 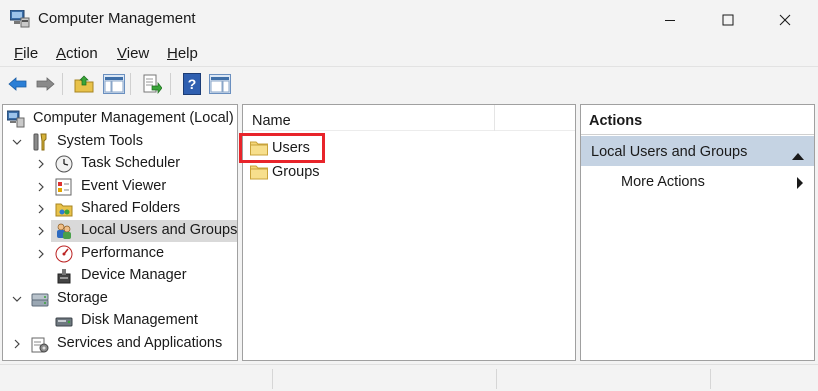 What do you see at coordinates (120, 321) in the screenshot?
I see `tree-item-disk-management: Disk Management` at bounding box center [120, 321].